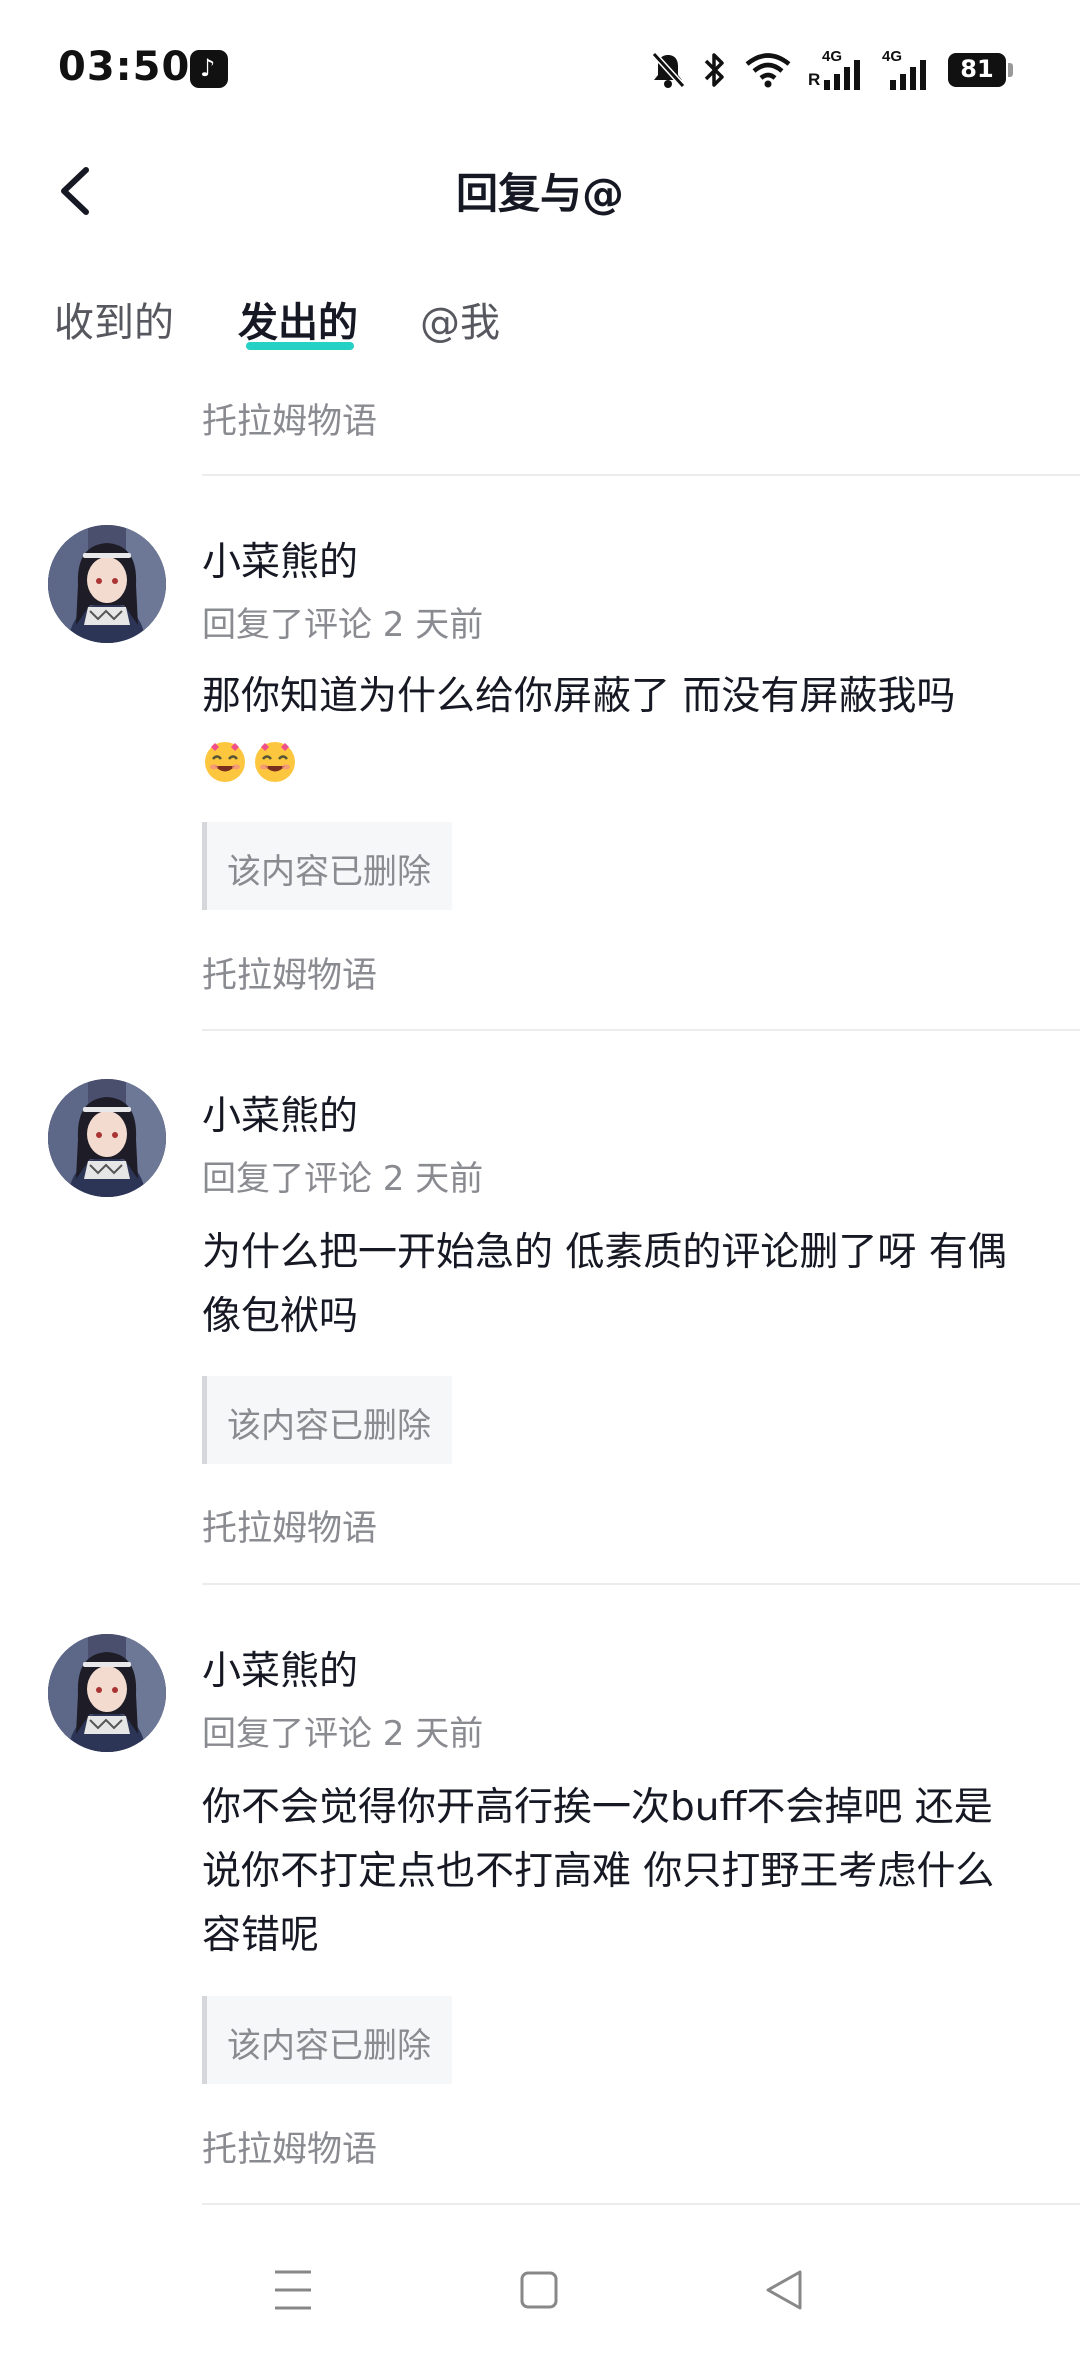  I want to click on home-icon, so click(539, 2290).